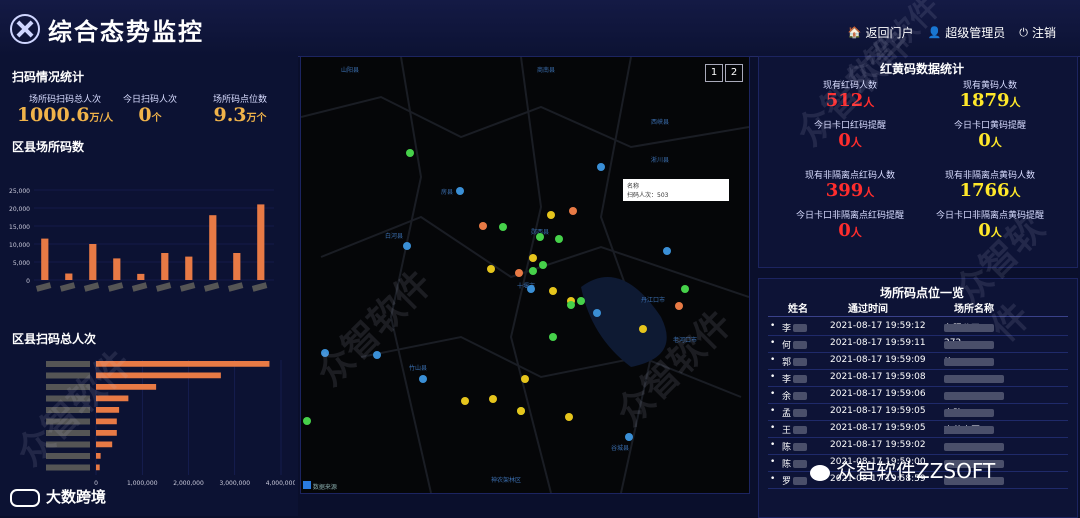 This screenshot has height=518, width=1080. Describe the element at coordinates (854, 32) in the screenshot. I see `home-icon: 🏠` at that location.